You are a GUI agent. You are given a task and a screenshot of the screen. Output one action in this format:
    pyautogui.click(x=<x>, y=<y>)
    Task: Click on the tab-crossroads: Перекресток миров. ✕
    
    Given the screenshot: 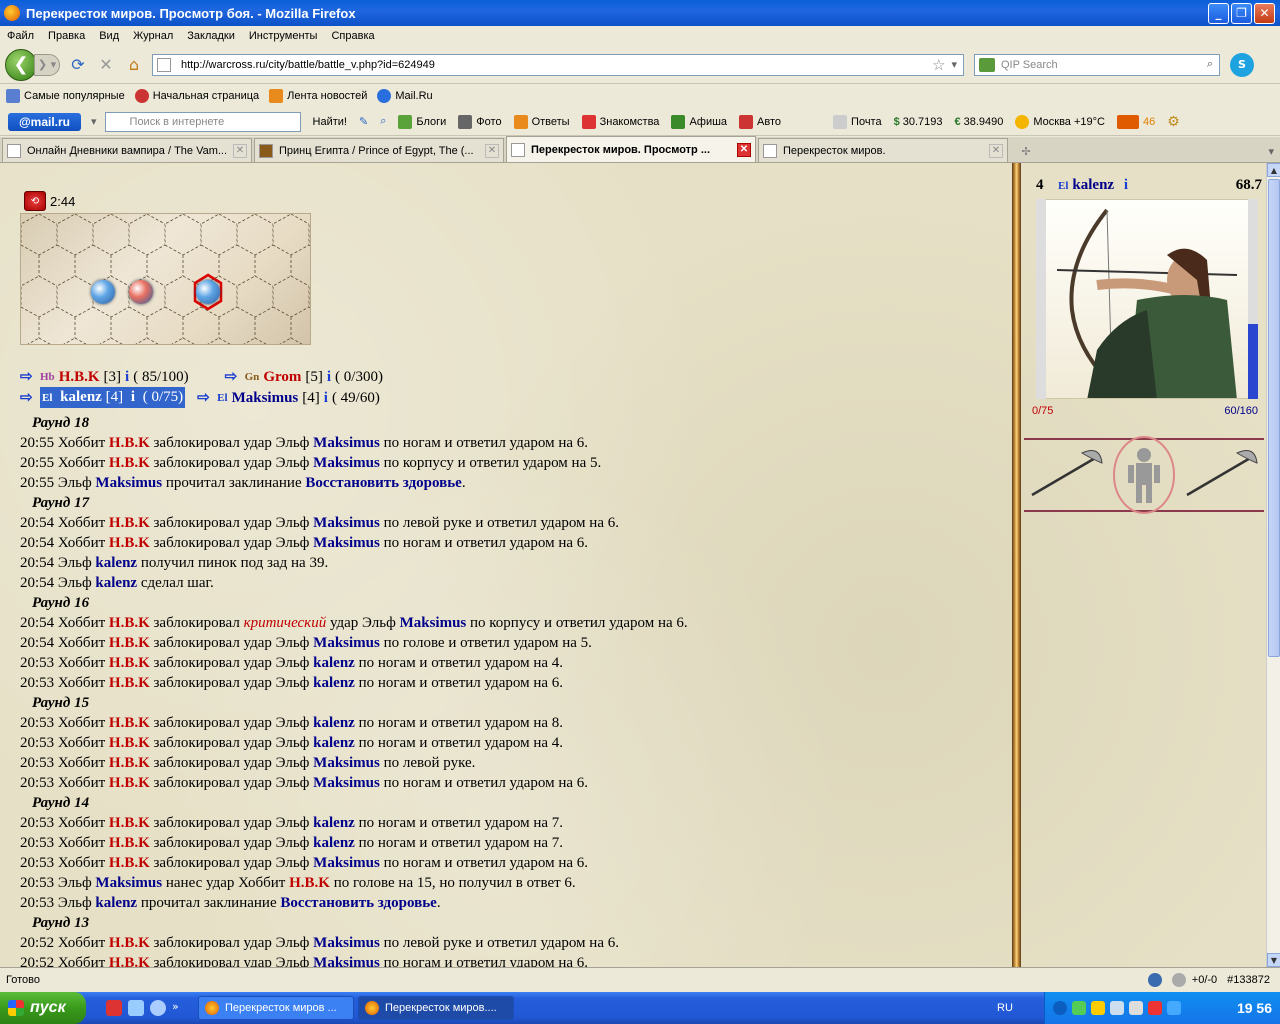 What is the action you would take?
    pyautogui.click(x=883, y=150)
    